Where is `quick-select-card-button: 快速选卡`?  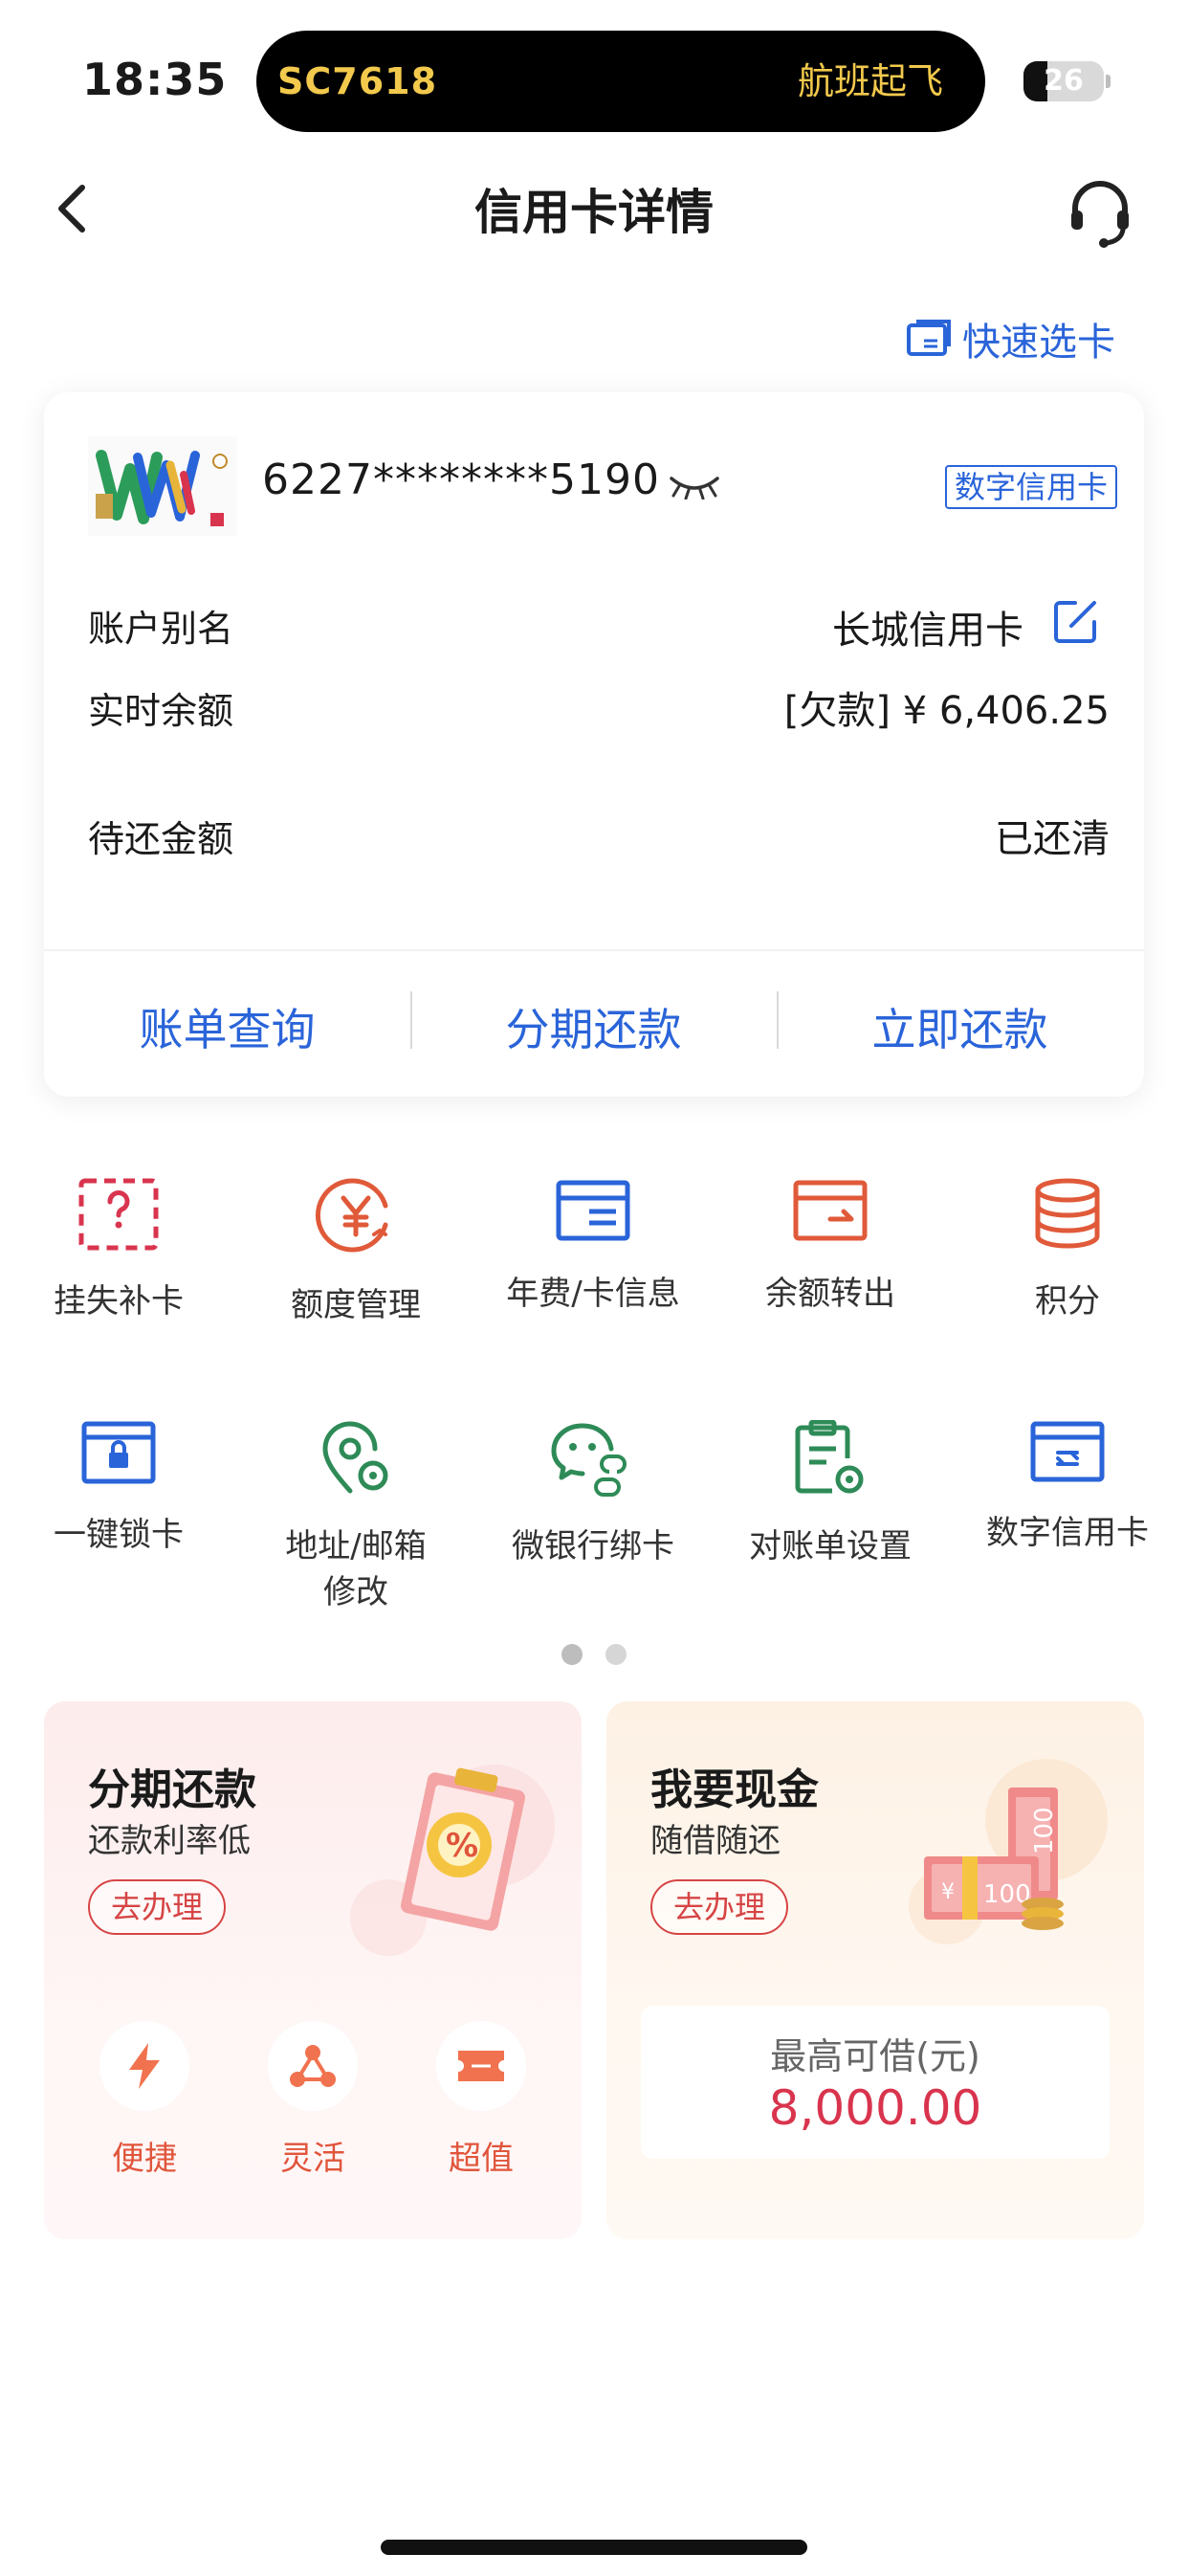 quick-select-card-button: 快速选卡 is located at coordinates (1010, 339).